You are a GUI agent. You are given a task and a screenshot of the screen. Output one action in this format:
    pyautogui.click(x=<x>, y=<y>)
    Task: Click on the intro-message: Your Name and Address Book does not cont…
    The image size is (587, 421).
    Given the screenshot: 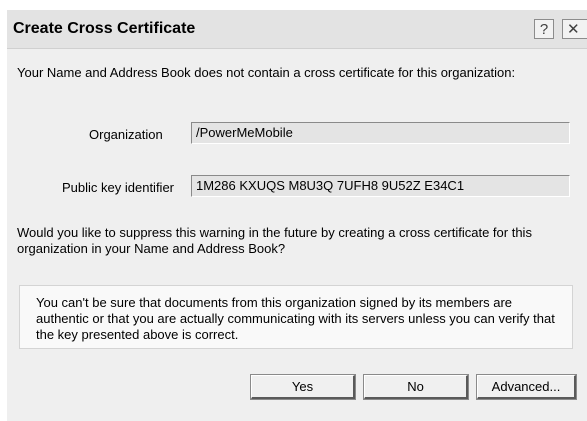 What is the action you would take?
    pyautogui.click(x=266, y=72)
    